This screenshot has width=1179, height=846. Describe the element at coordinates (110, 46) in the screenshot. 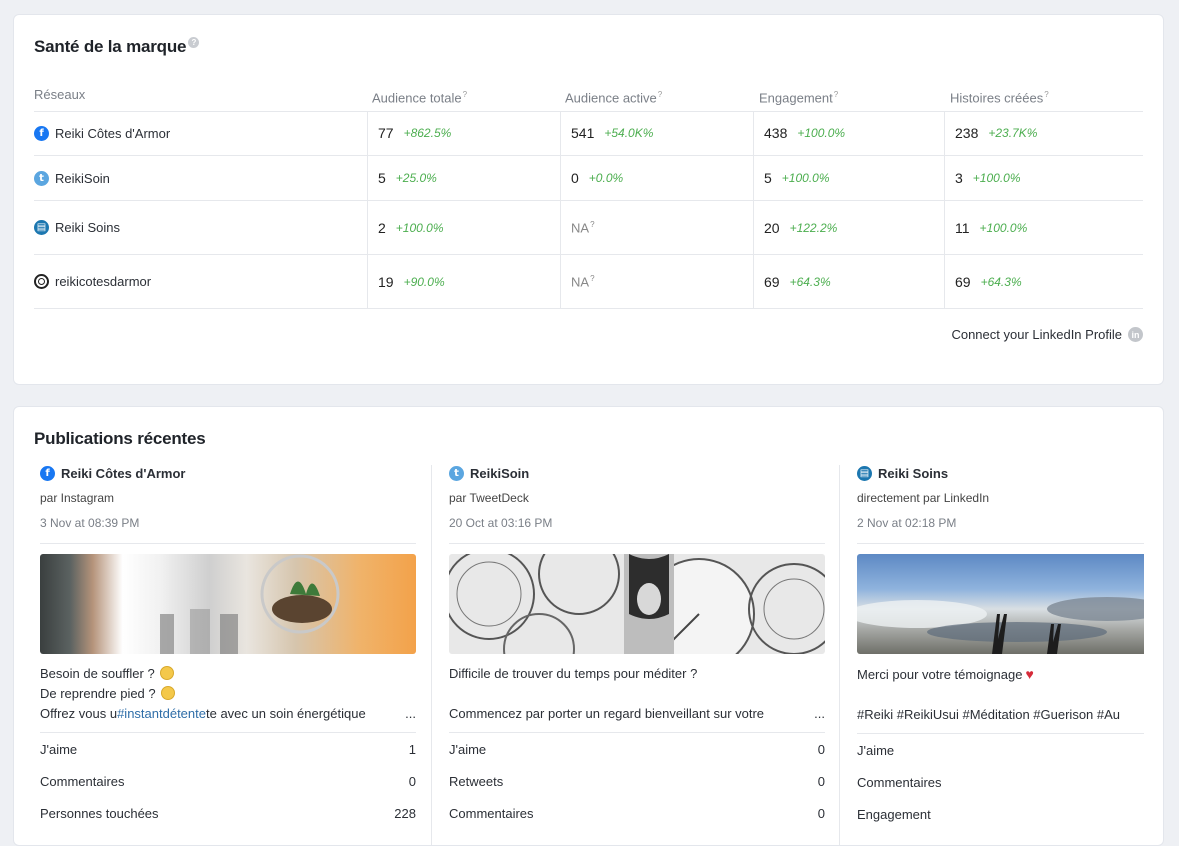

I see `brand-health-title-text: Santé de la marque` at that location.